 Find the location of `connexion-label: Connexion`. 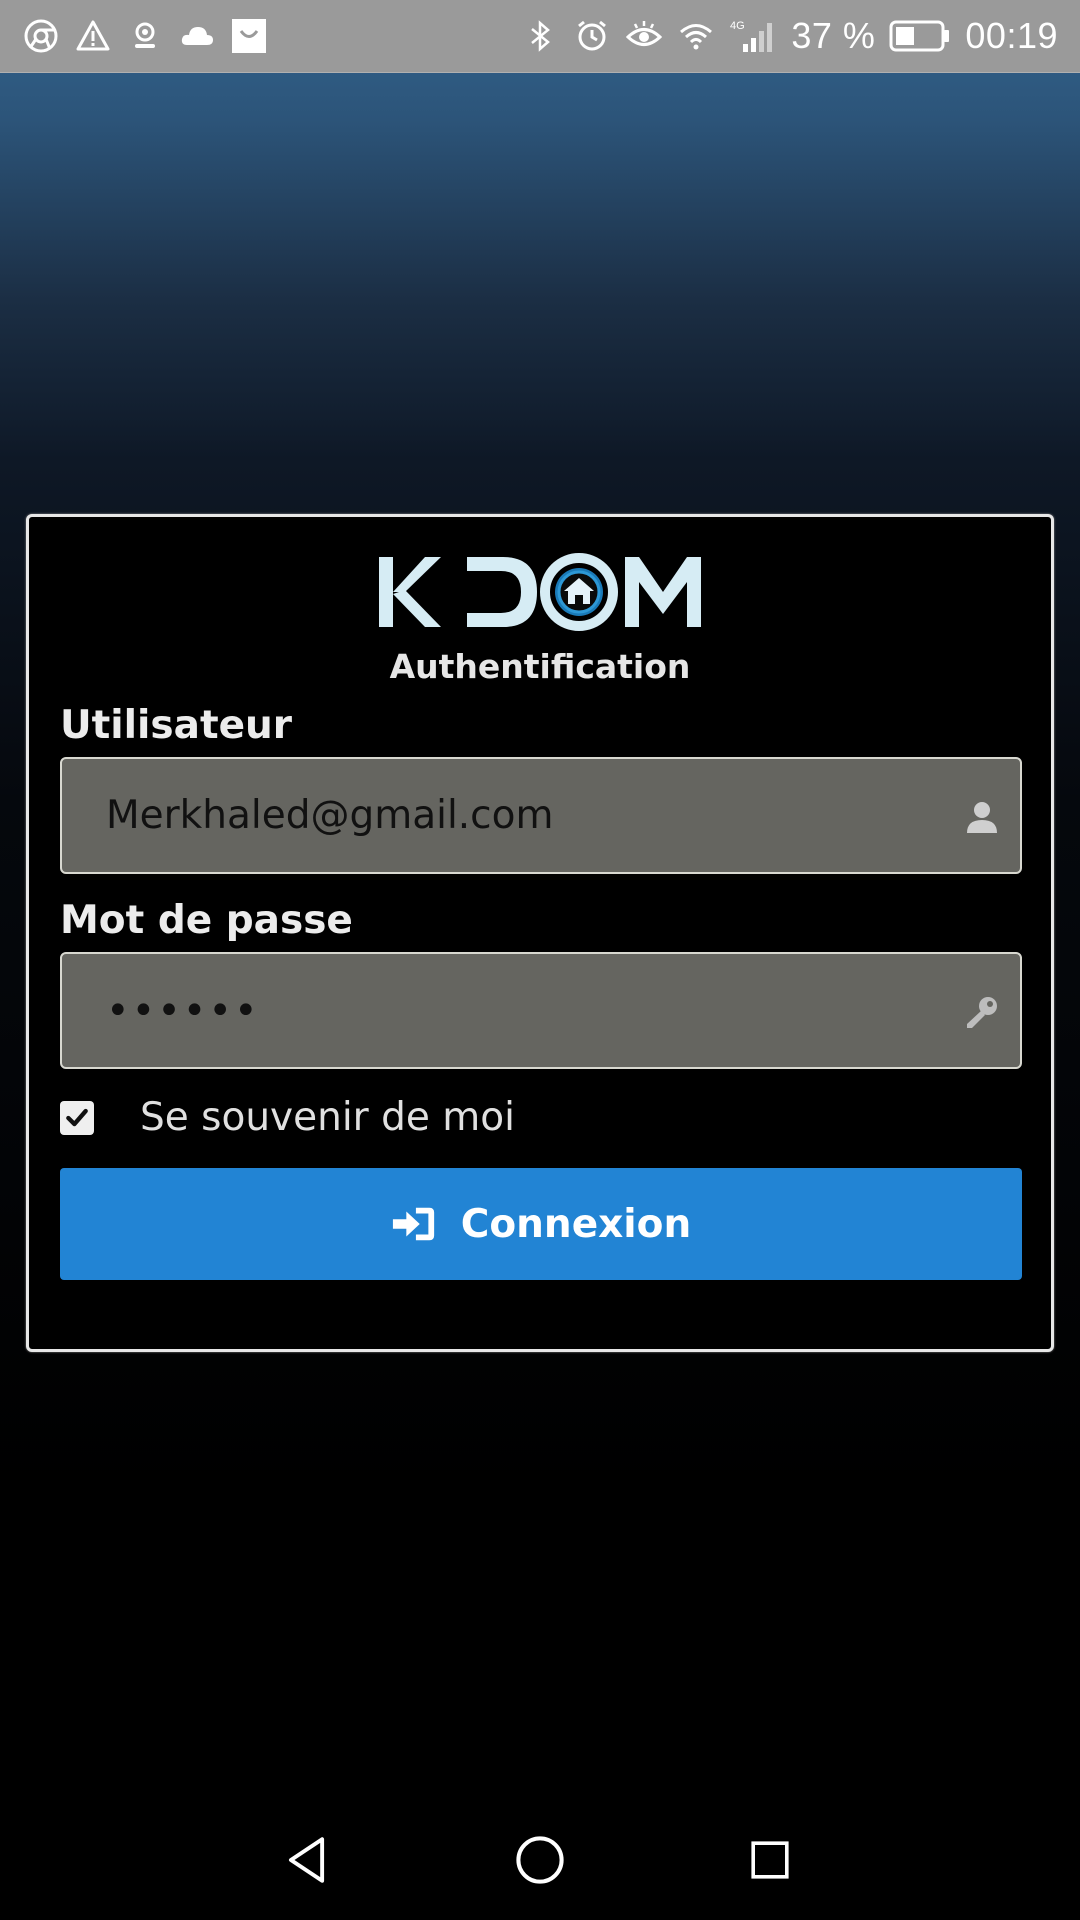

connexion-label: Connexion is located at coordinates (576, 1224).